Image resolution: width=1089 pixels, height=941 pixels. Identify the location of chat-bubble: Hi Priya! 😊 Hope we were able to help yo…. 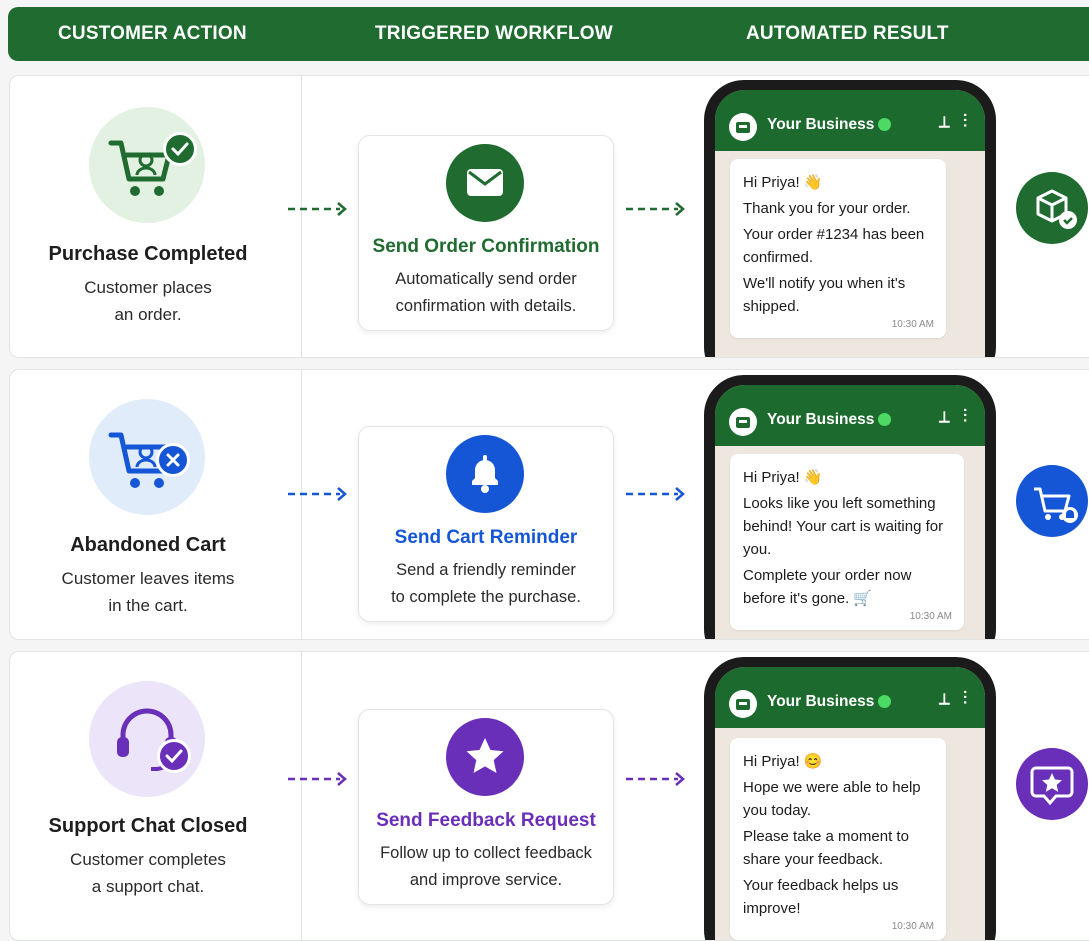
(838, 839).